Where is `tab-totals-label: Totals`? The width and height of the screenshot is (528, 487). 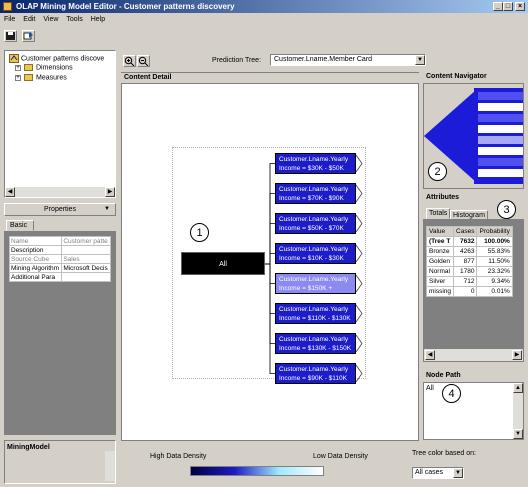 tab-totals-label: Totals is located at coordinates (438, 213).